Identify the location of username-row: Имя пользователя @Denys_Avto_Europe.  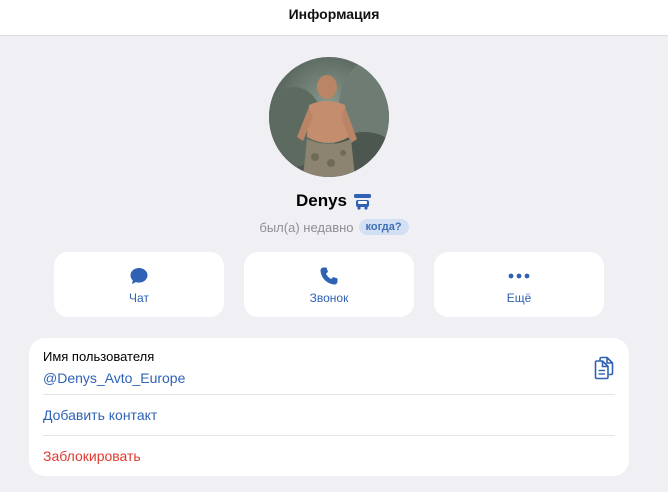
(329, 371).